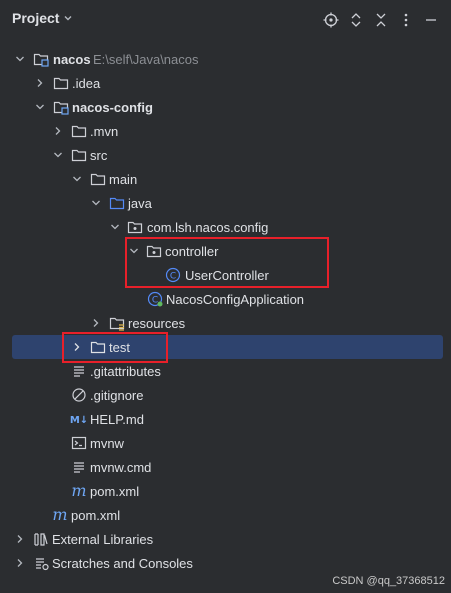  What do you see at coordinates (36, 18) in the screenshot?
I see `panel-title: Project` at bounding box center [36, 18].